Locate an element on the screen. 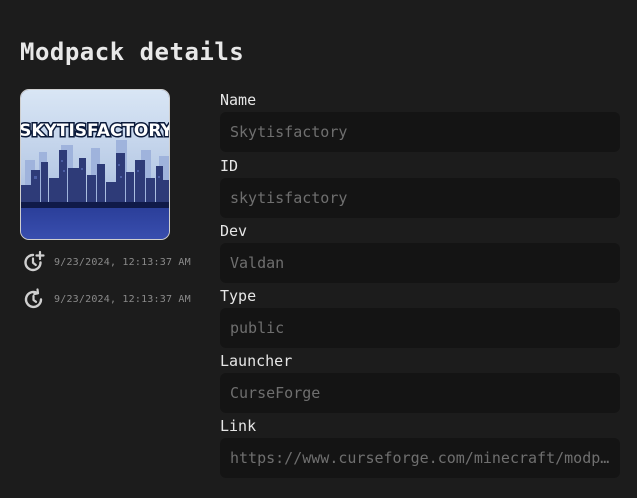  clock-refresh-icon is located at coordinates (34, 299).